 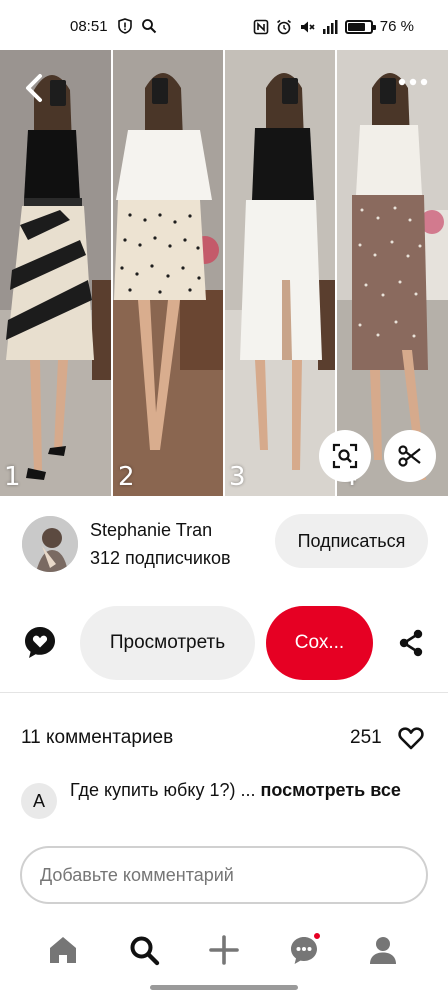 What do you see at coordinates (39, 801) in the screenshot?
I see `commenter-avatar: A` at bounding box center [39, 801].